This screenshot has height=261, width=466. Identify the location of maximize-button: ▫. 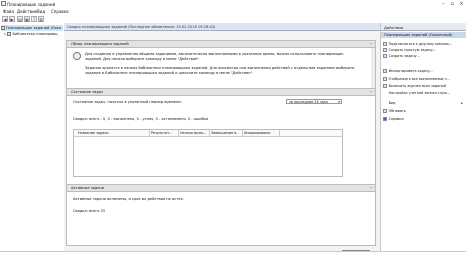
(452, 4).